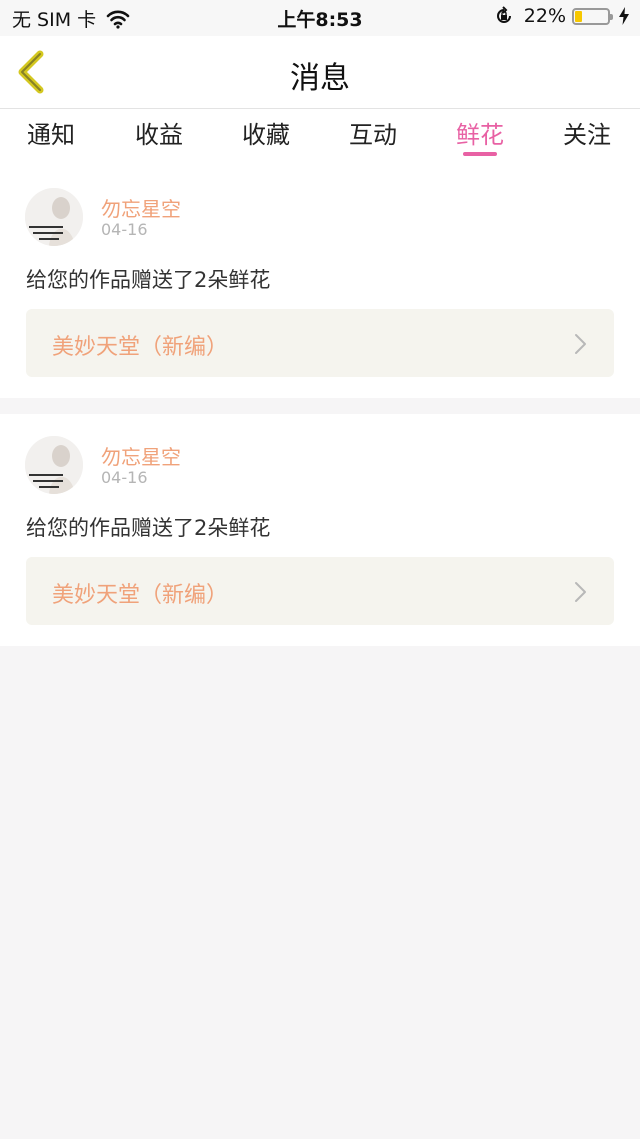 This screenshot has height=1139, width=640. What do you see at coordinates (320, 138) in the screenshot?
I see `tab-bar: 通知 收益 收藏 互动 鲜花 关注` at bounding box center [320, 138].